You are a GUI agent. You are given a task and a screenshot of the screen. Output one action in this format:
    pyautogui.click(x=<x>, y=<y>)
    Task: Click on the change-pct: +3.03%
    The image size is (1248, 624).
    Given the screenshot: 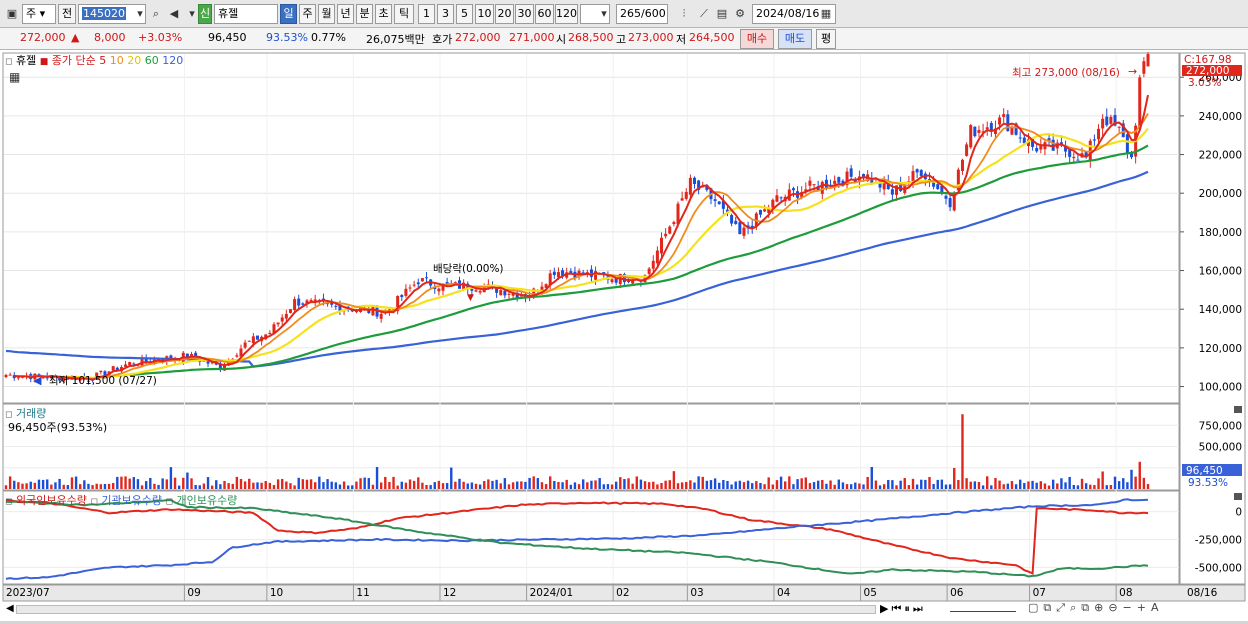 What is the action you would take?
    pyautogui.click(x=160, y=37)
    